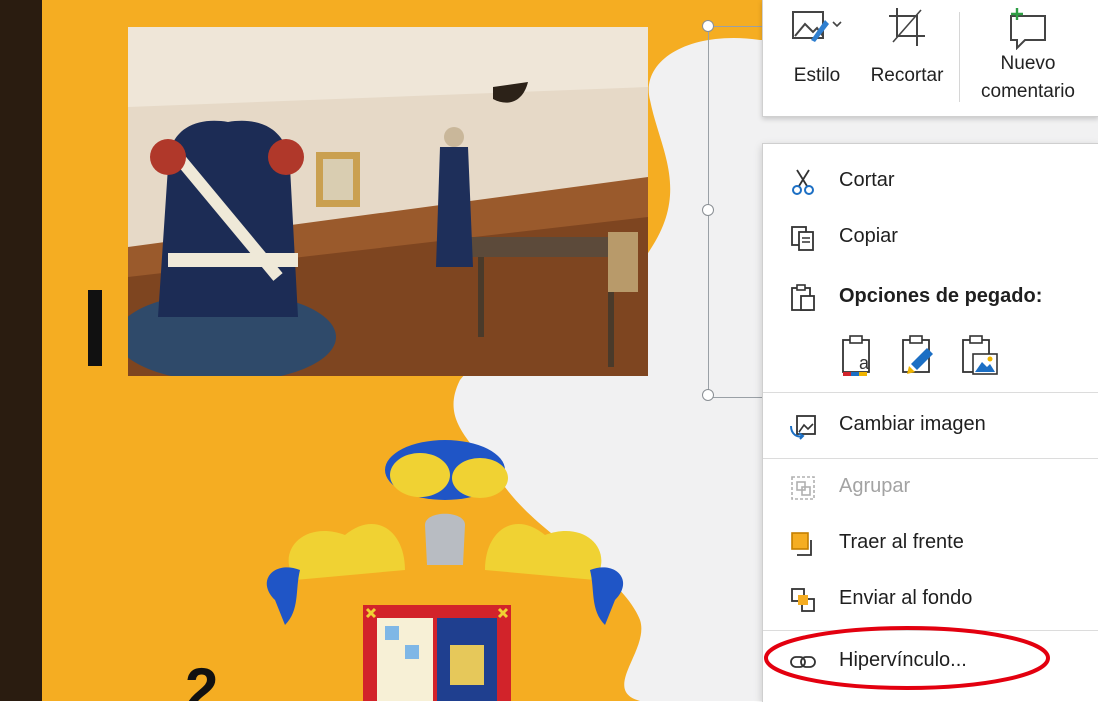 This screenshot has width=1098, height=702. I want to click on menu-item-cambiar-imagen: Cambiar imagen, so click(930, 425).